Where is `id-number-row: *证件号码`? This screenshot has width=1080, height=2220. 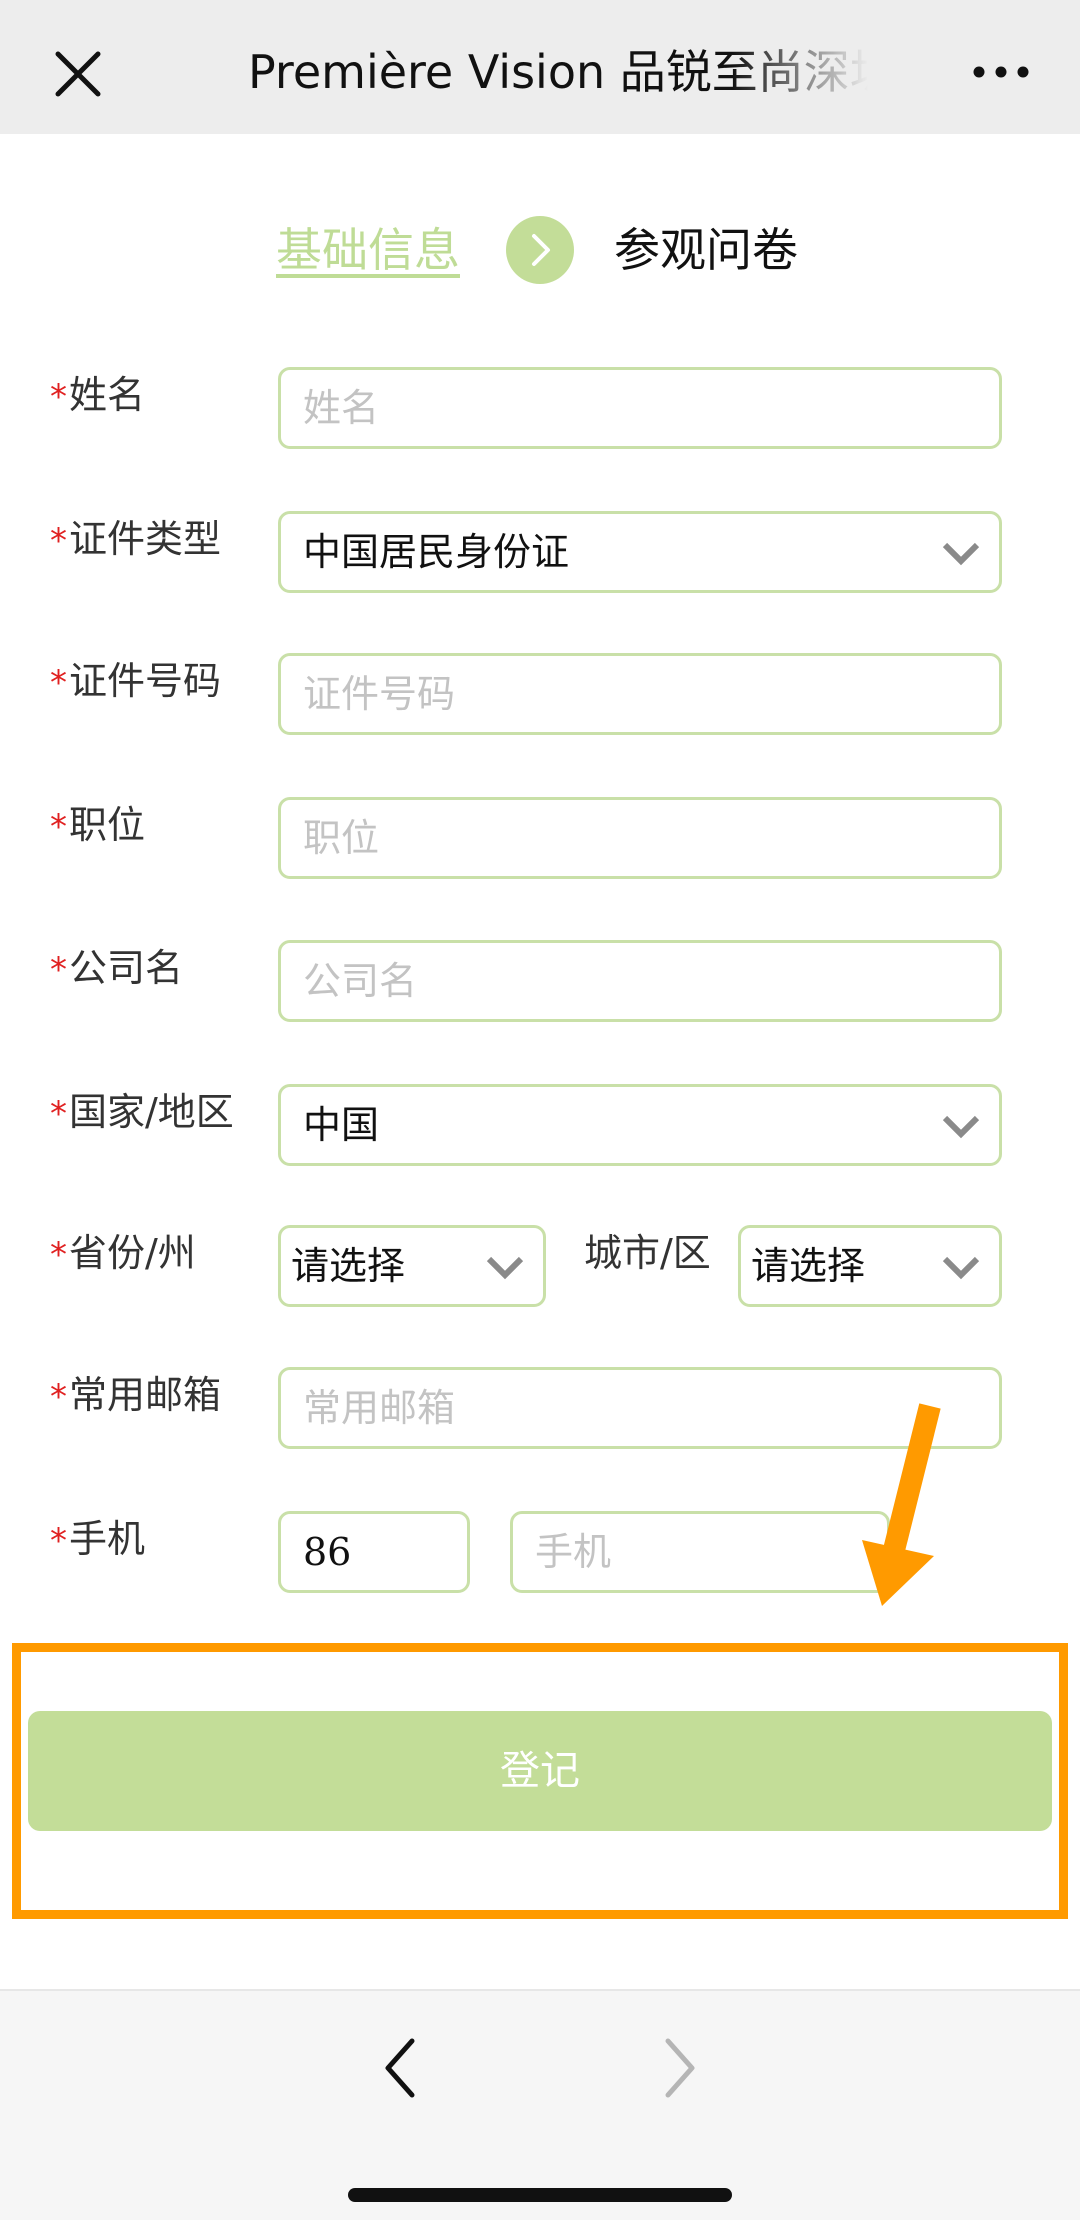 id-number-row: *证件号码 is located at coordinates (540, 697).